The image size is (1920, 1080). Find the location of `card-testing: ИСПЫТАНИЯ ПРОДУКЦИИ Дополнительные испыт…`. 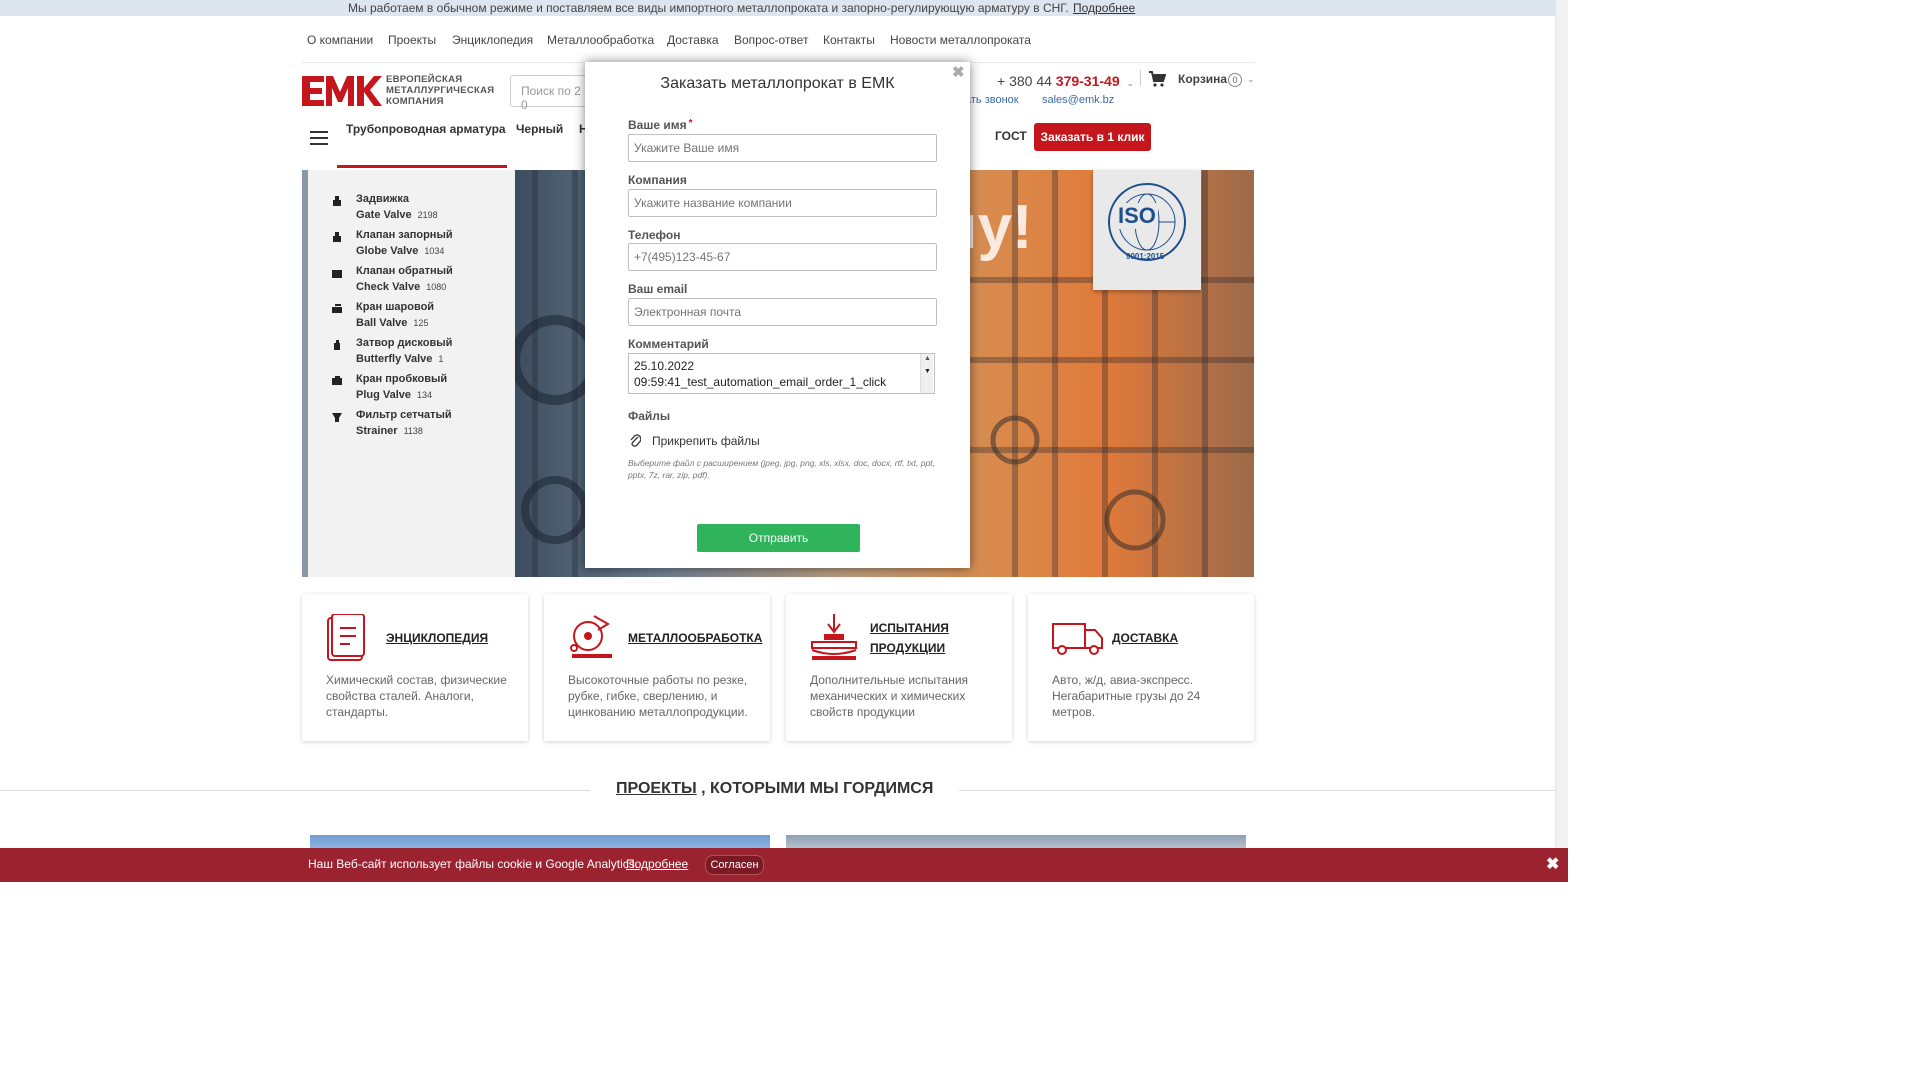

card-testing: ИСПЫТАНИЯ ПРОДУКЦИИ Дополнительные испыт… is located at coordinates (899, 667).